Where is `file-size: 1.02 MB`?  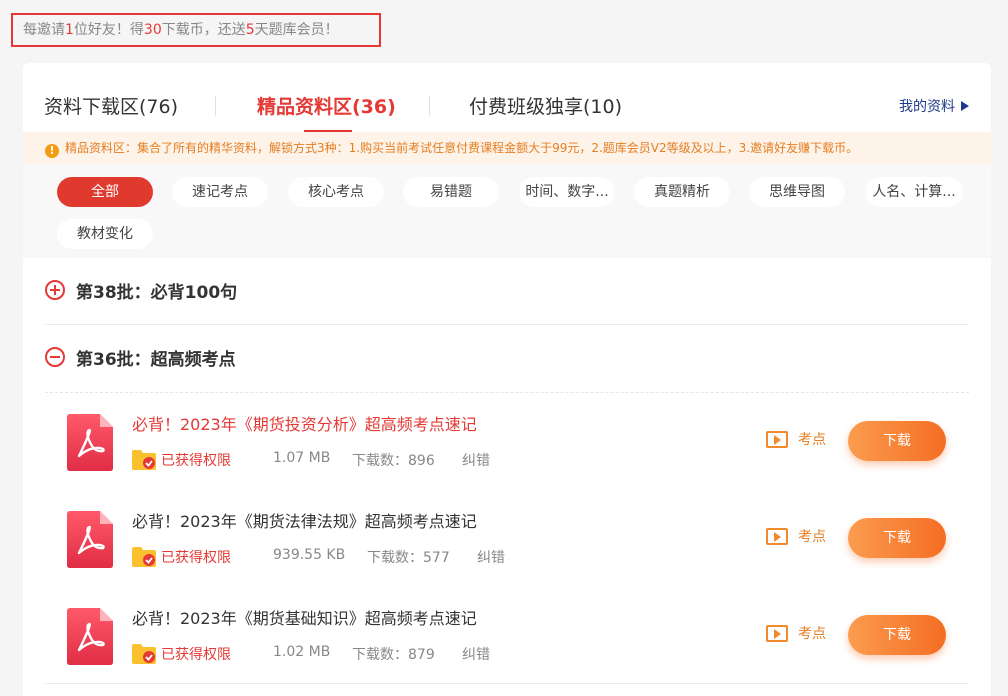 file-size: 1.02 MB is located at coordinates (302, 652).